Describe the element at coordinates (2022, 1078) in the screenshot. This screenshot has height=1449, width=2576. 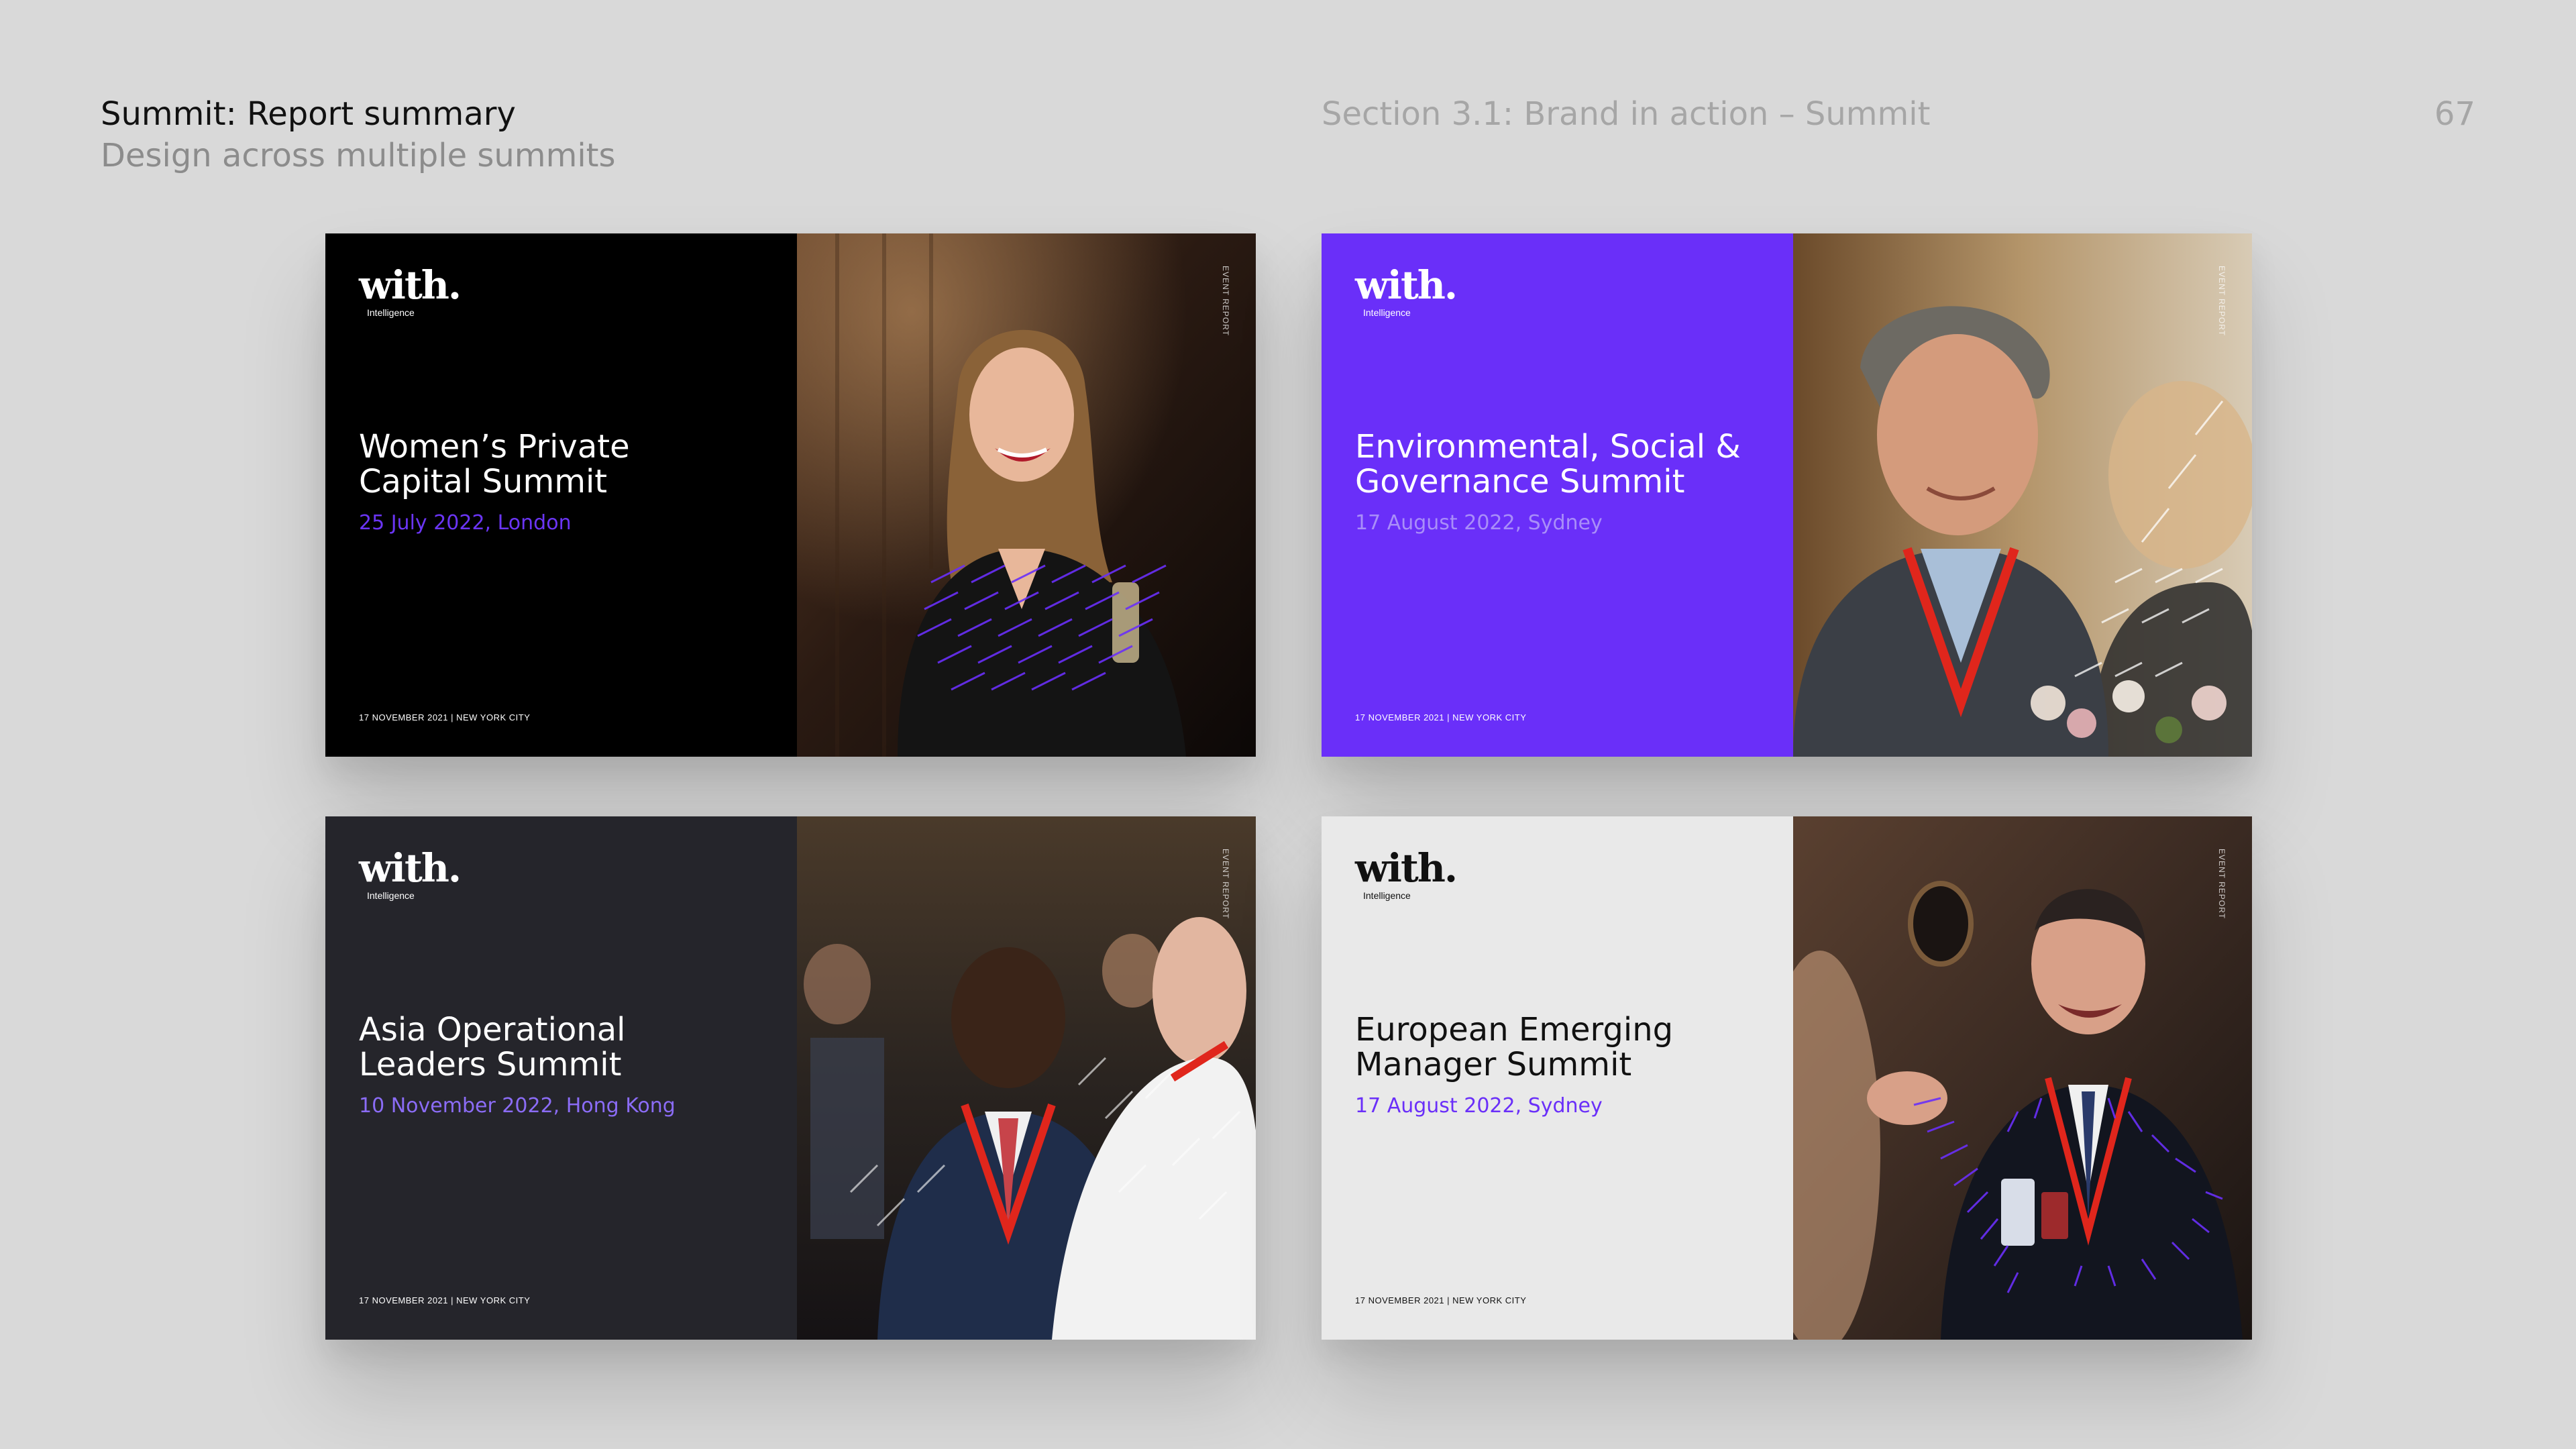
I see `man-laughing-photo: EVENT REPORT` at that location.